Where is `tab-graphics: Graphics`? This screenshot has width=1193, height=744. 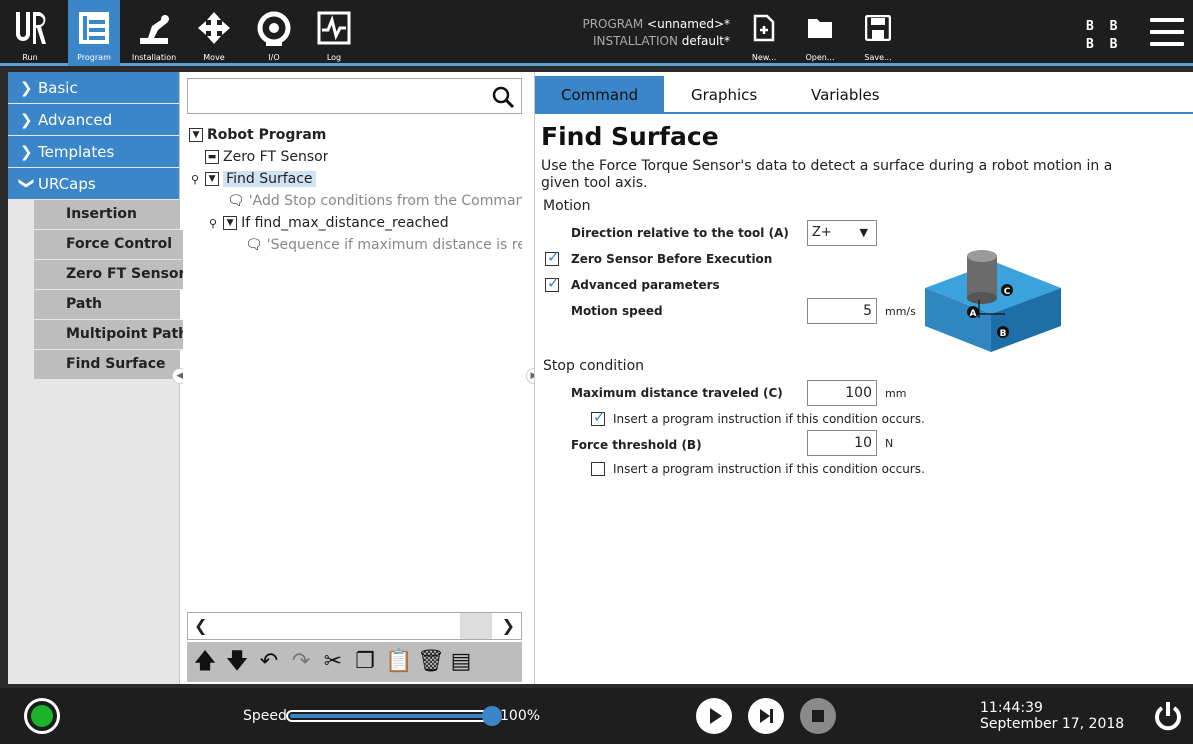
tab-graphics: Graphics is located at coordinates (724, 95).